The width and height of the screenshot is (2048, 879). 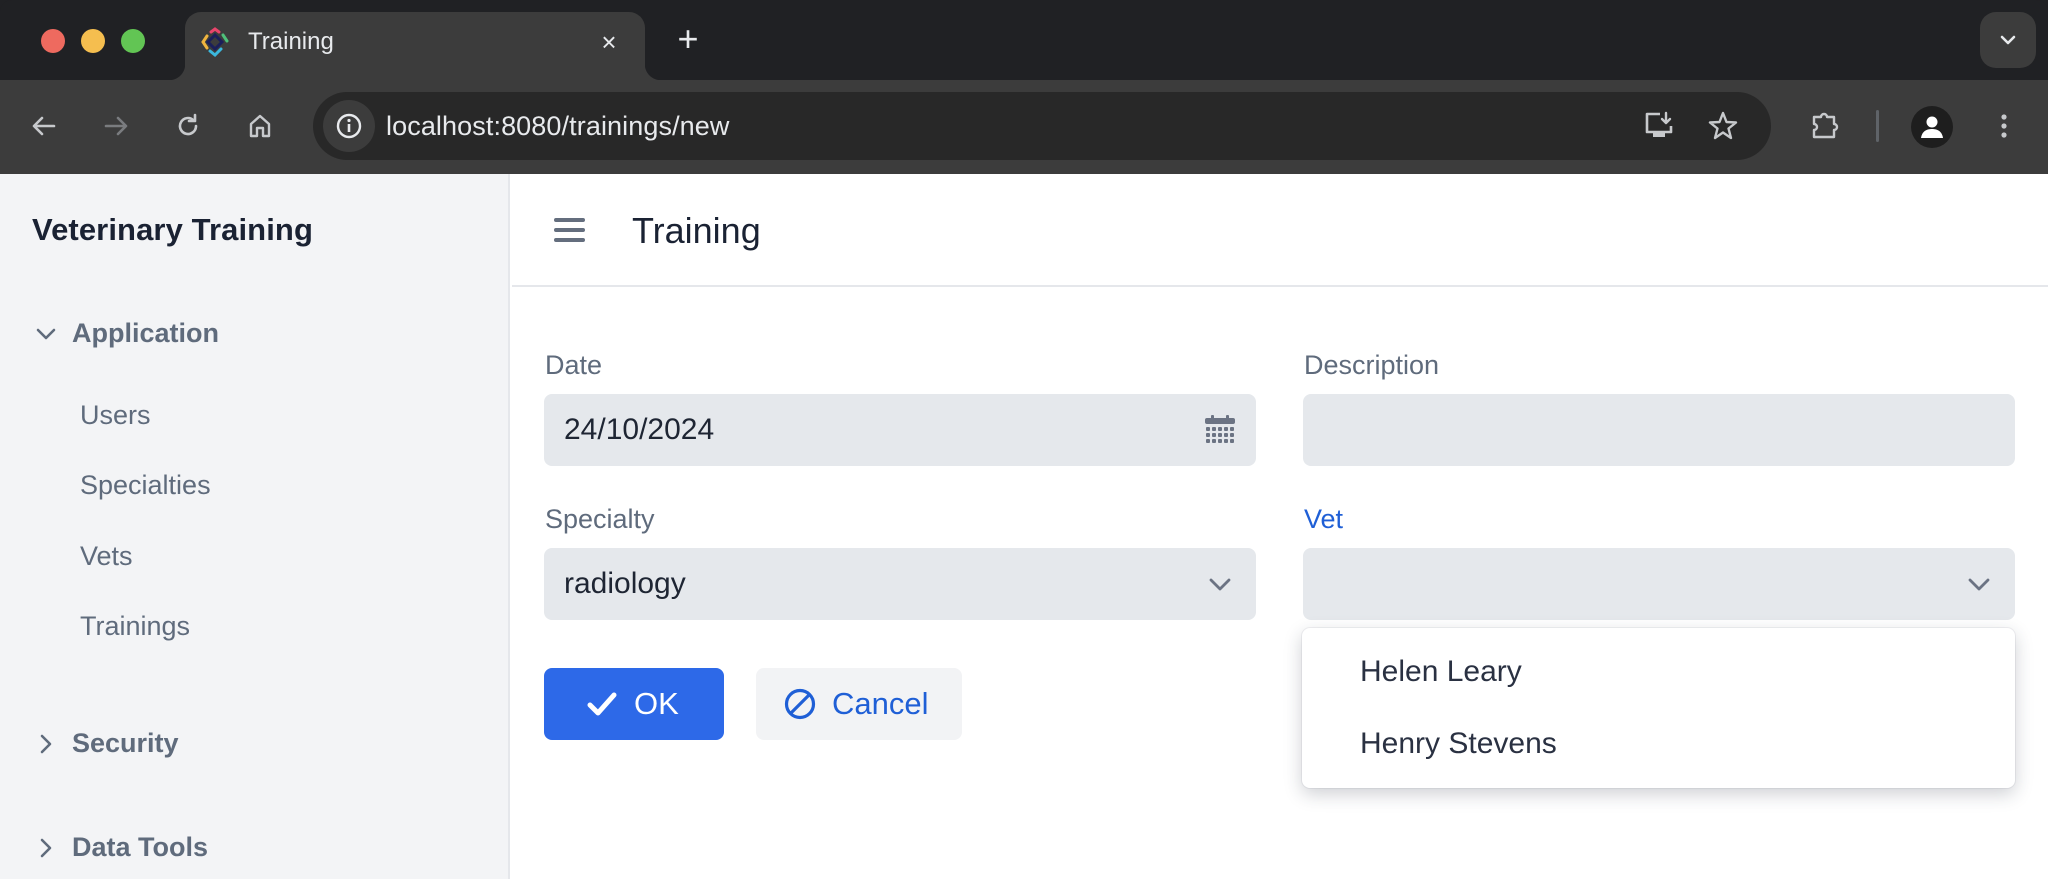 What do you see at coordinates (688, 40) in the screenshot?
I see `new-tab-button: +` at bounding box center [688, 40].